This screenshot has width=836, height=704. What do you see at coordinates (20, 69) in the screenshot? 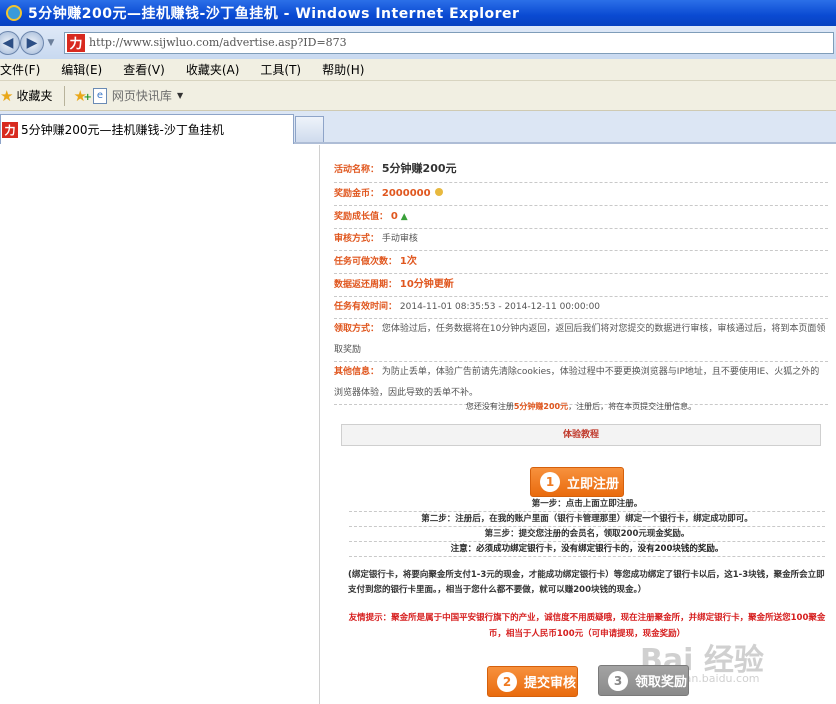
I see `menu-file: 文件(F)` at bounding box center [20, 69].